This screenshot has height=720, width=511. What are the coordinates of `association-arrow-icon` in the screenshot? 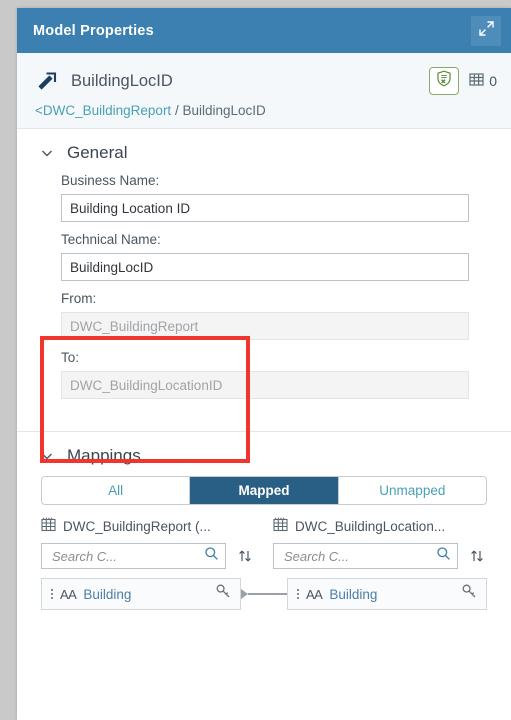 It's located at (48, 81).